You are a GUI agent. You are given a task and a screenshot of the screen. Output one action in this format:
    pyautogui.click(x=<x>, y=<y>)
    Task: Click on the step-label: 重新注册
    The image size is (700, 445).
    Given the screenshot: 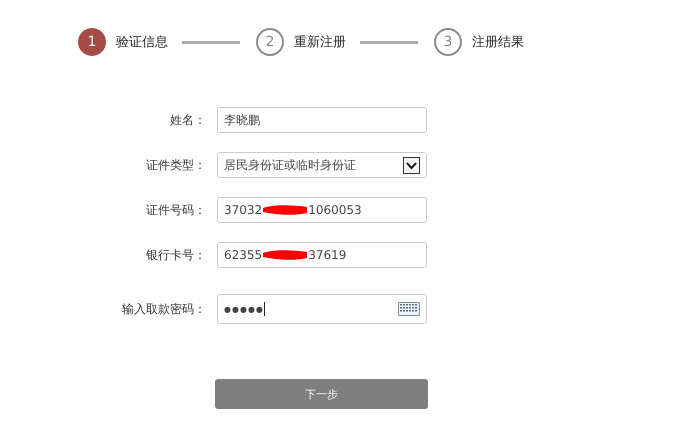 What is the action you would take?
    pyautogui.click(x=320, y=42)
    